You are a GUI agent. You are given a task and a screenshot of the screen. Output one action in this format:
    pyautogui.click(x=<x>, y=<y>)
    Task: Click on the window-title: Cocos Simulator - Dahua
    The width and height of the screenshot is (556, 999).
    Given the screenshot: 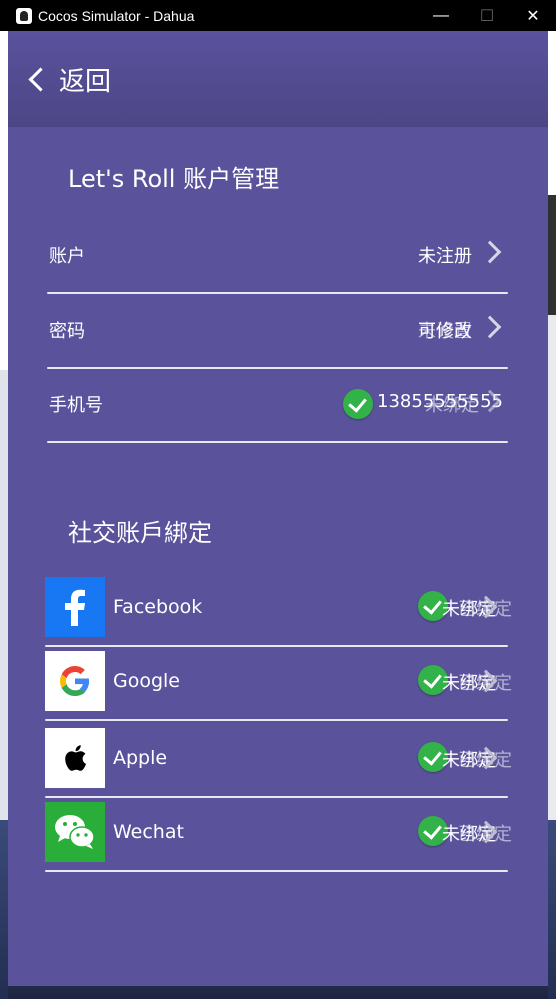 What is the action you would take?
    pyautogui.click(x=116, y=15)
    